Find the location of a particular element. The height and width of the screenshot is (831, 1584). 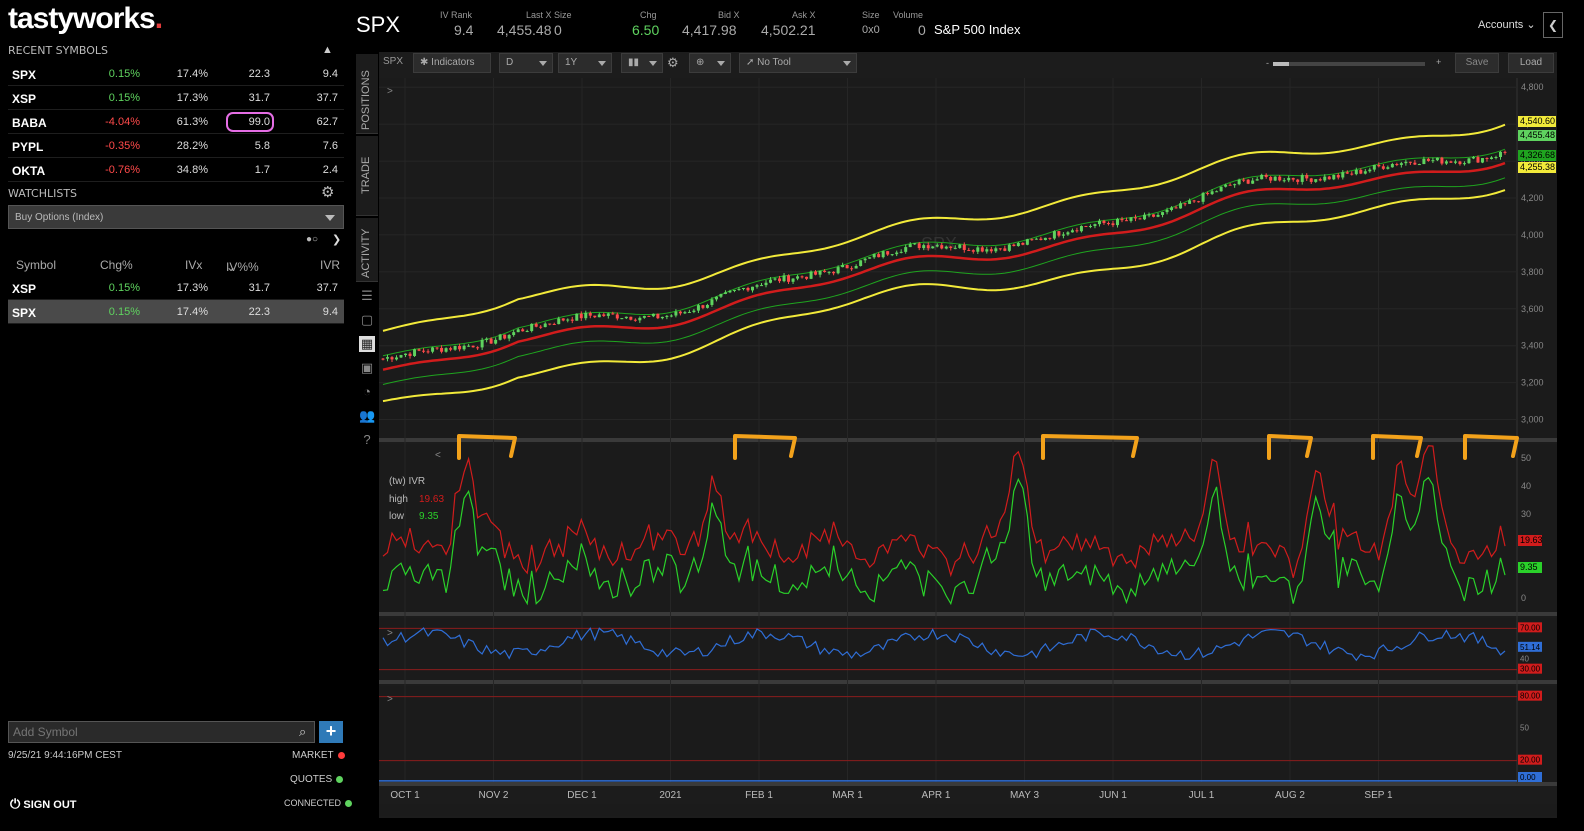

chart-watermark: SPX is located at coordinates (939, 244).